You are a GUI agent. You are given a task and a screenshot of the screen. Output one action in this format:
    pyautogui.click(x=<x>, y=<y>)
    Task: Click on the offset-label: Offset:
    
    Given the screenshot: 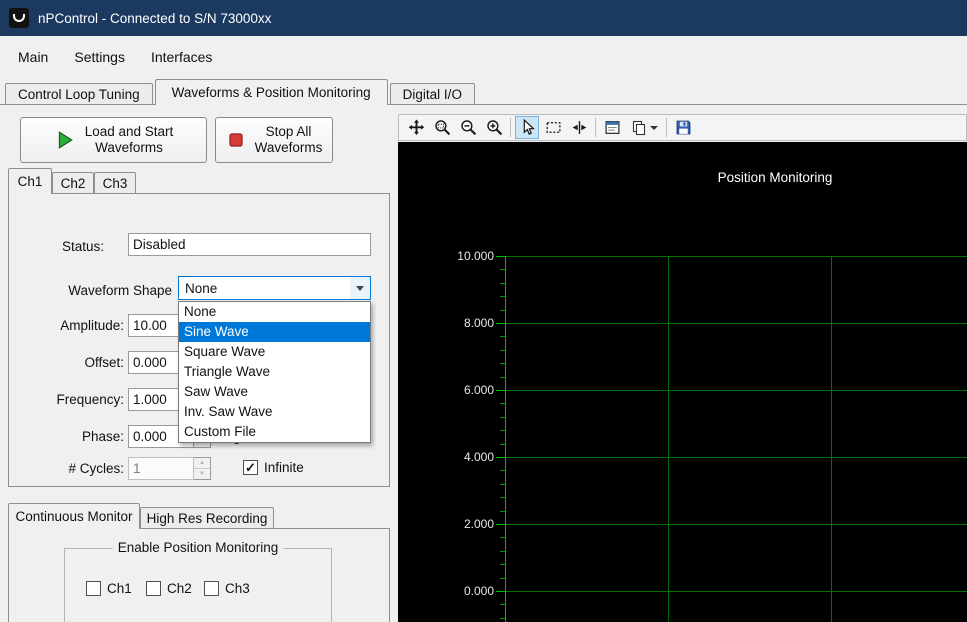 What is the action you would take?
    pyautogui.click(x=104, y=362)
    